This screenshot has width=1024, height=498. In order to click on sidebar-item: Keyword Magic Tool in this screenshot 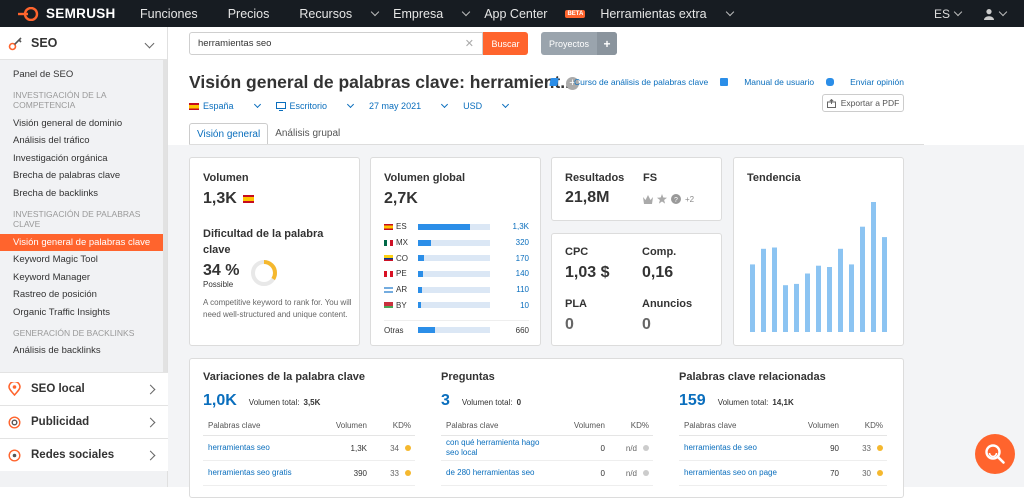, I will do `click(83, 260)`.